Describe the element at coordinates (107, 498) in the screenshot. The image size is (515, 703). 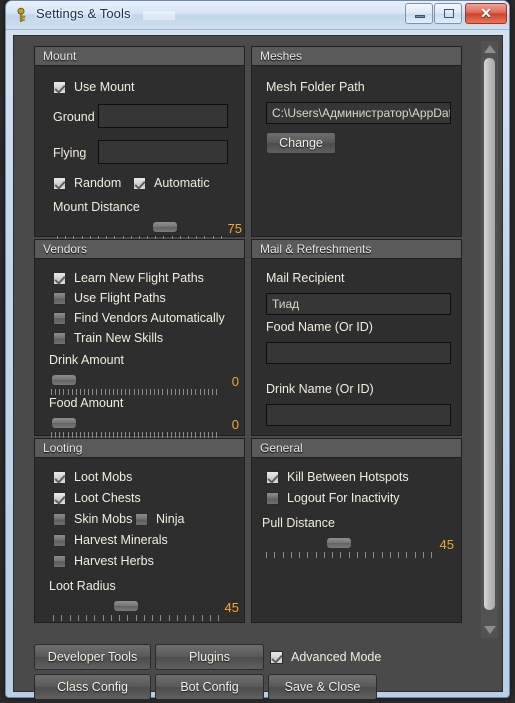
I see `checkbox-label: Loot Chests` at that location.